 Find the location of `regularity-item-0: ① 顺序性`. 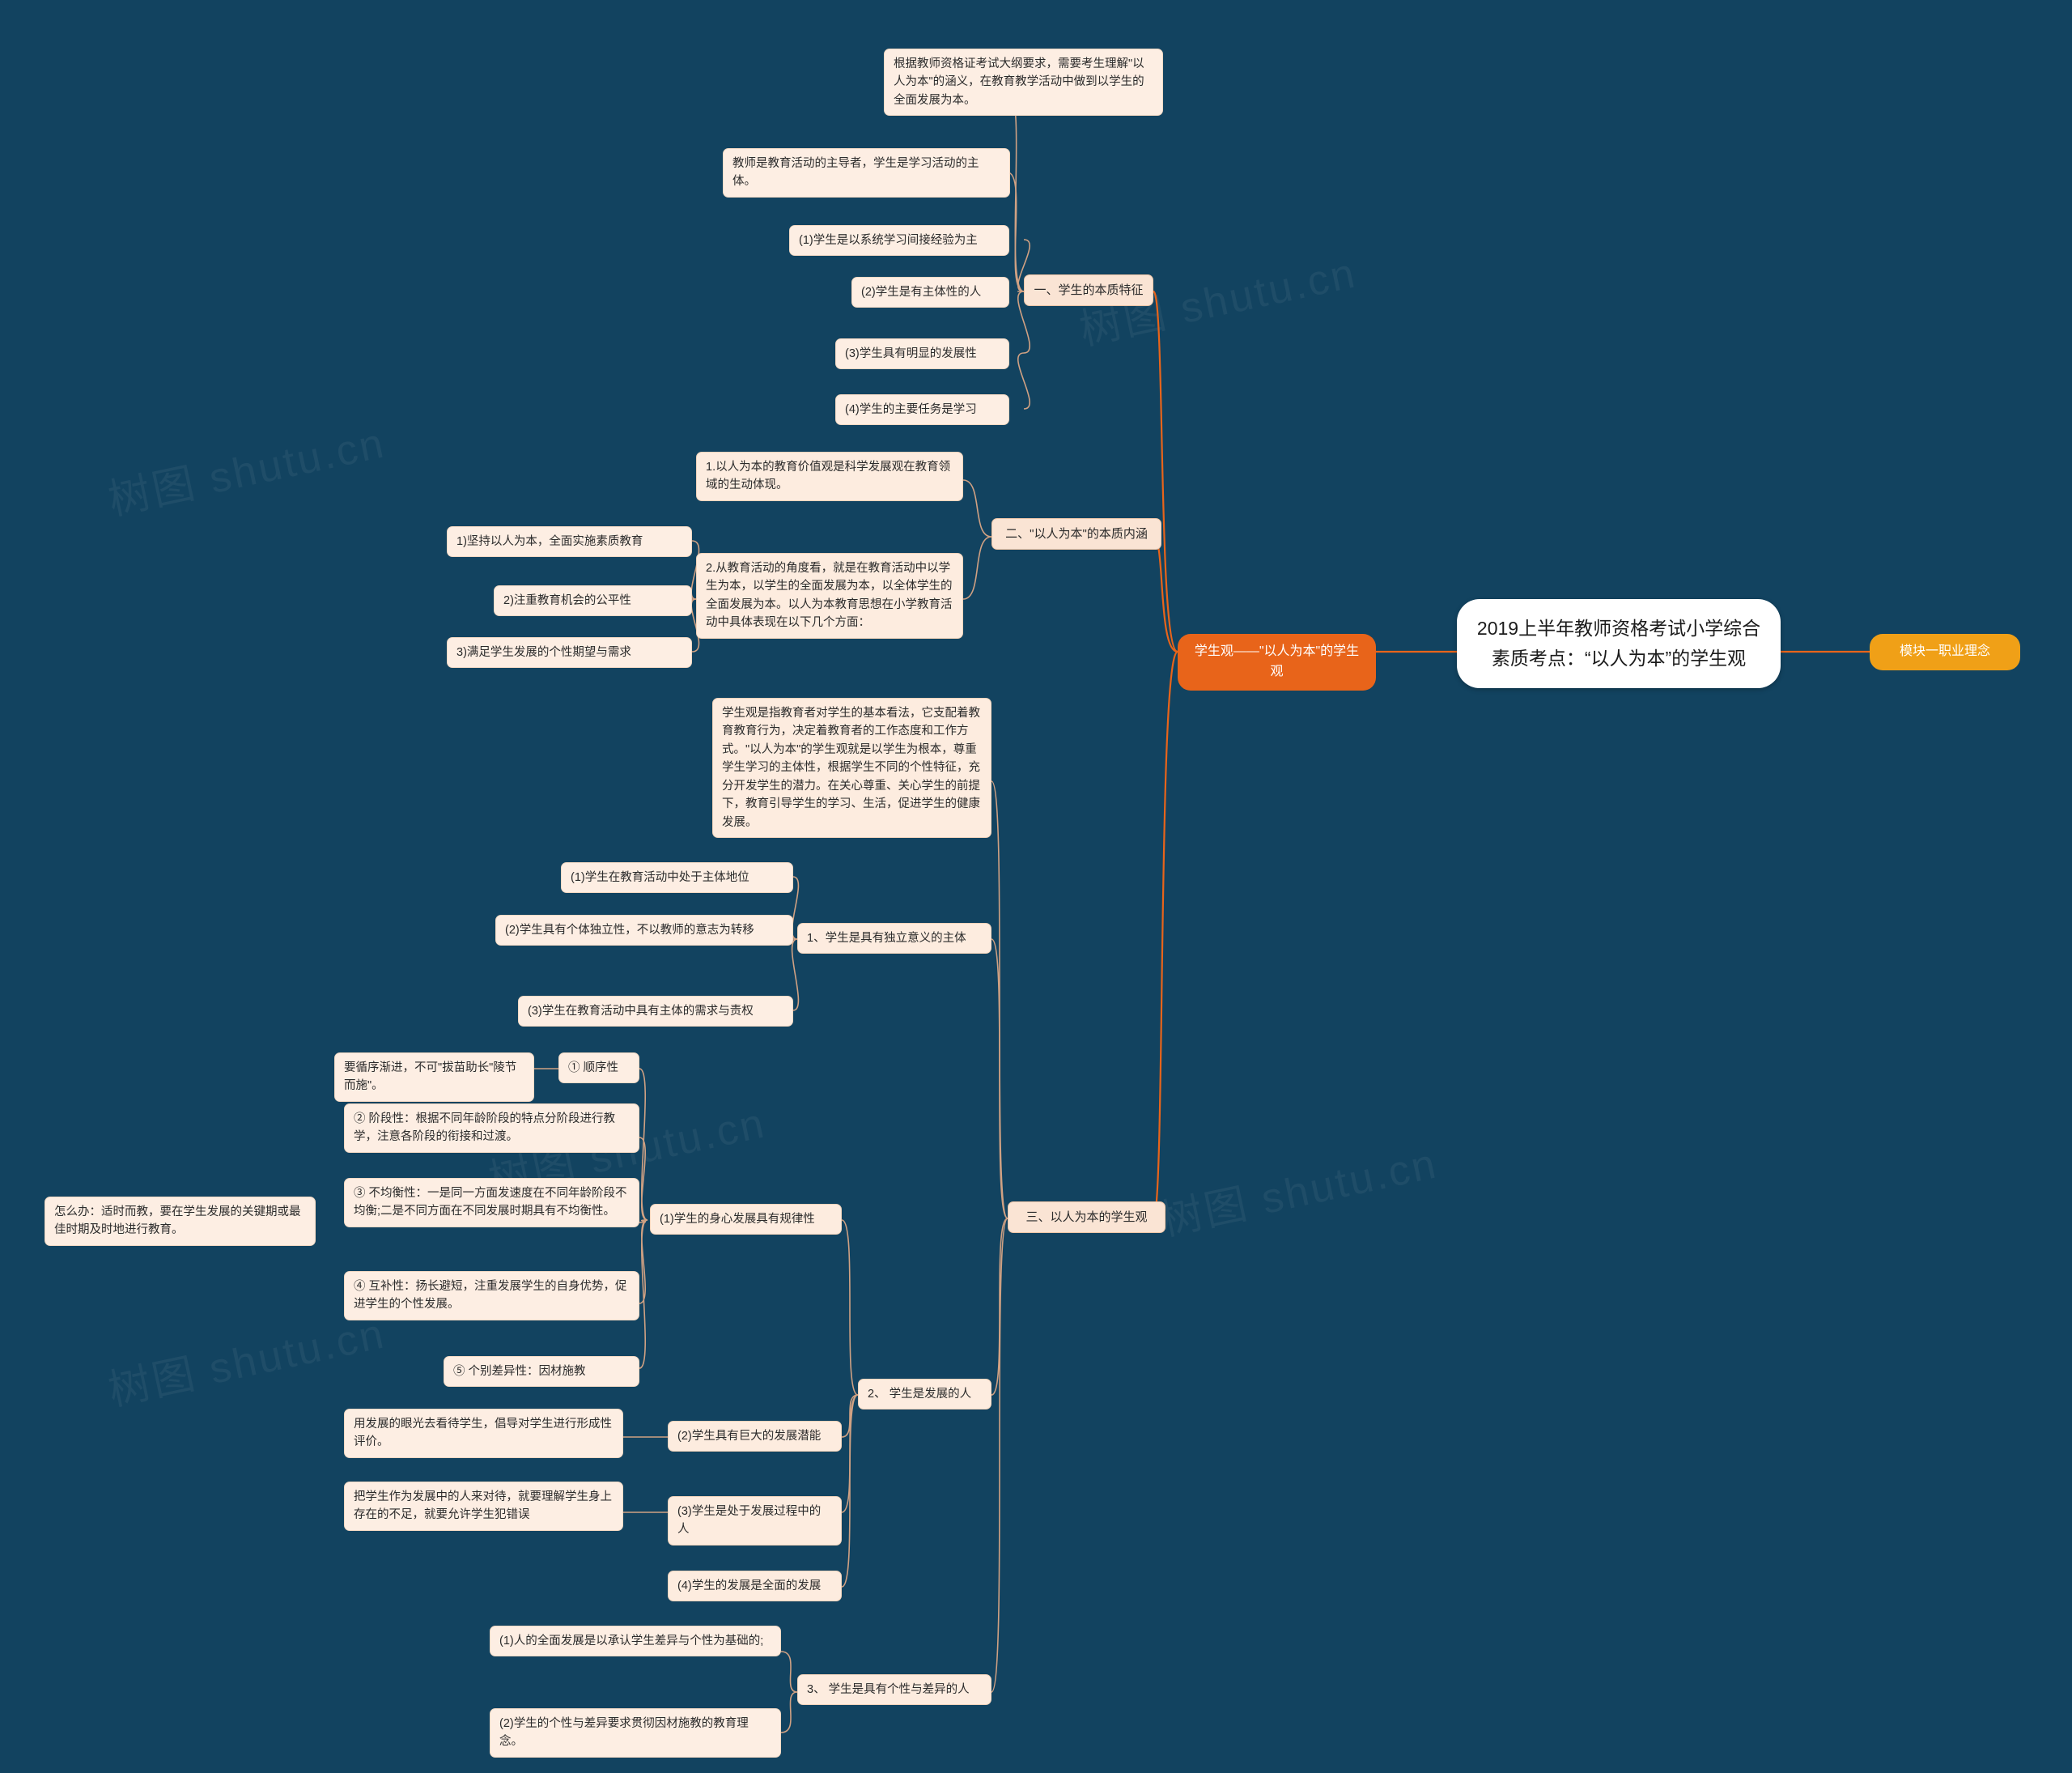

regularity-item-0: ① 顺序性 is located at coordinates (598, 1068).